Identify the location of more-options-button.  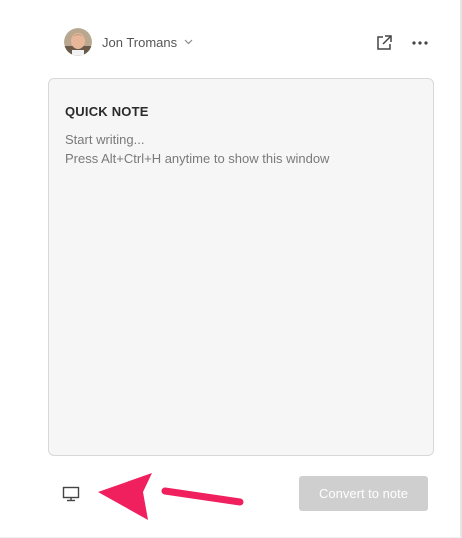
(420, 43).